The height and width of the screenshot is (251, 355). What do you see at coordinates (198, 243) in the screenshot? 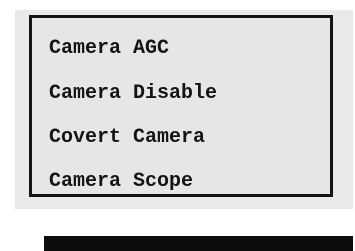
I see `bottom-bar` at bounding box center [198, 243].